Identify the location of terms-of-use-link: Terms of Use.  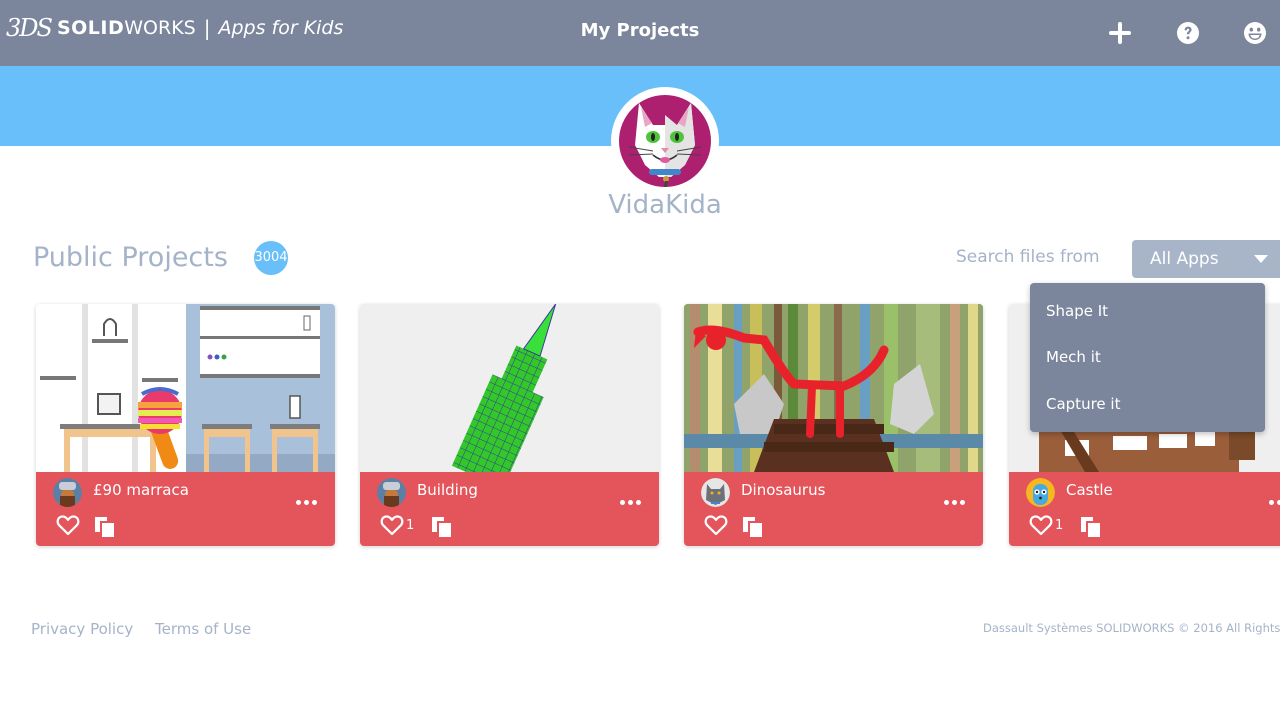
(203, 629).